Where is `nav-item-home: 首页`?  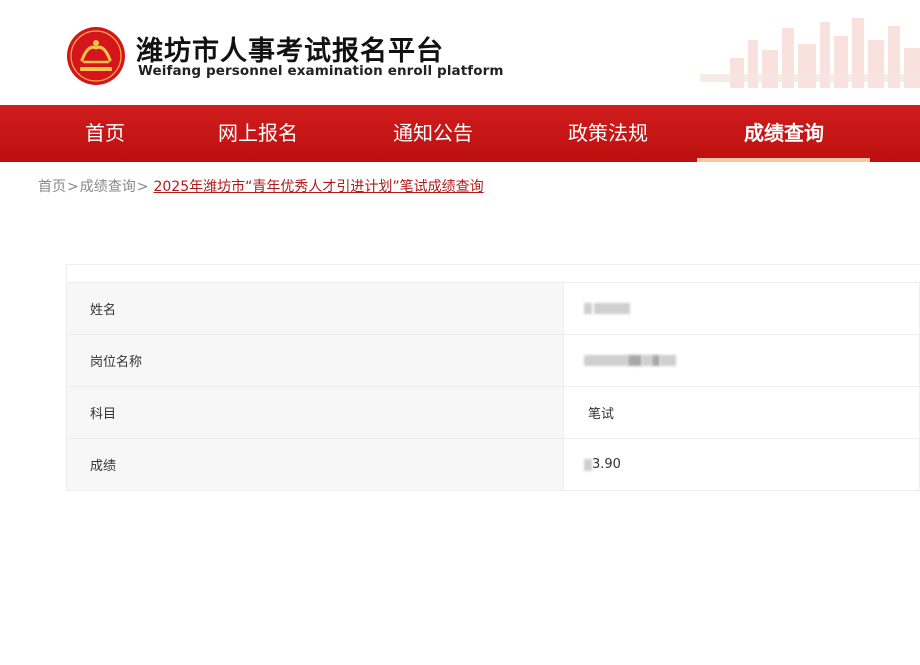
nav-item-home: 首页 is located at coordinates (105, 133).